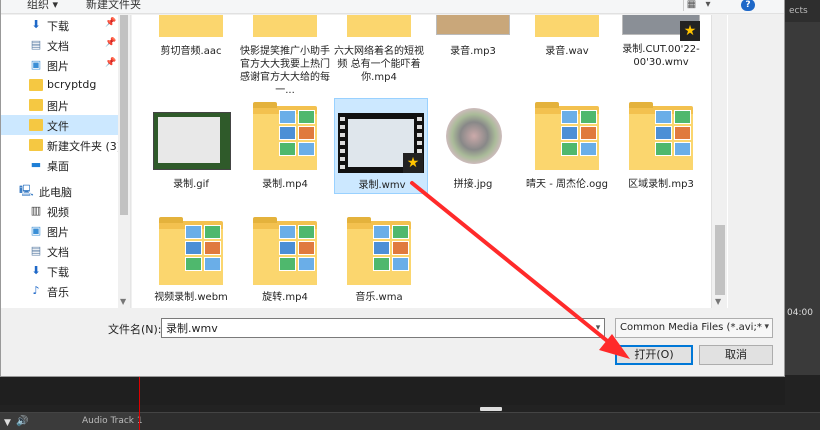 This screenshot has width=820, height=430. What do you see at coordinates (42, 6) in the screenshot?
I see `organize-button: 组织 ▾` at bounding box center [42, 6].